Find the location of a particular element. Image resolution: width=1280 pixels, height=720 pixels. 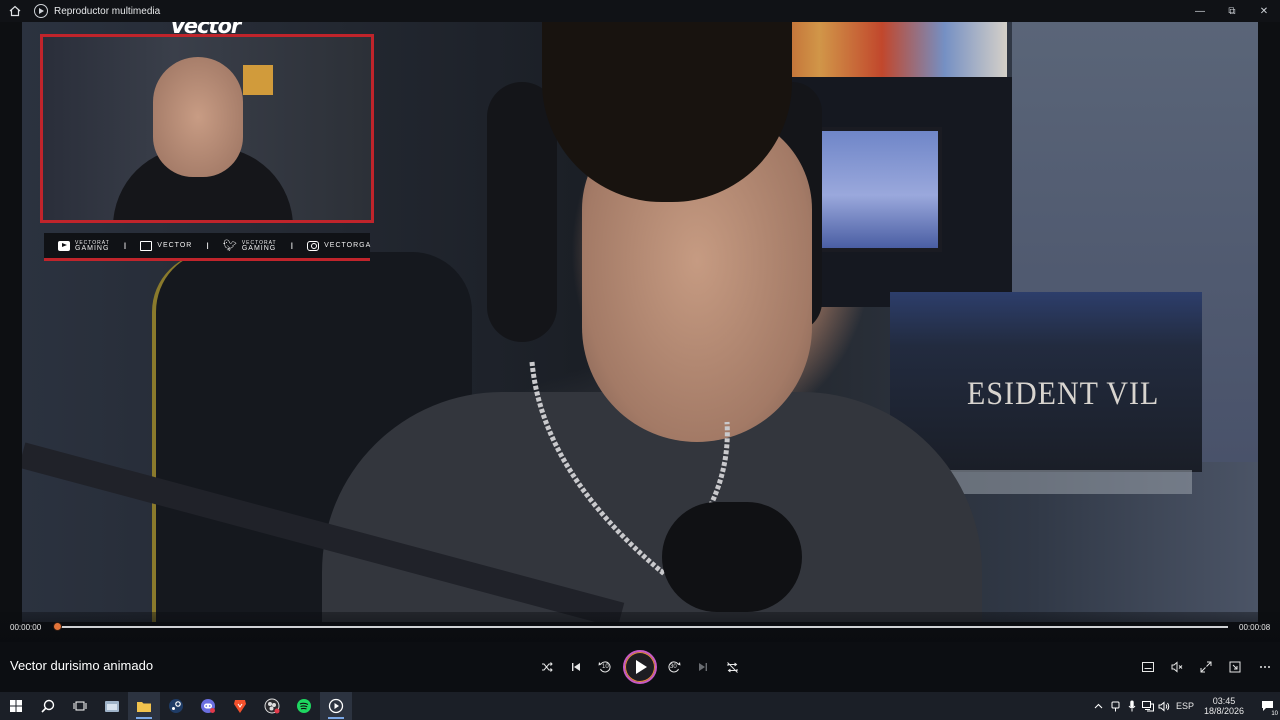

notification-center-button: 10 is located at coordinates (1267, 706).